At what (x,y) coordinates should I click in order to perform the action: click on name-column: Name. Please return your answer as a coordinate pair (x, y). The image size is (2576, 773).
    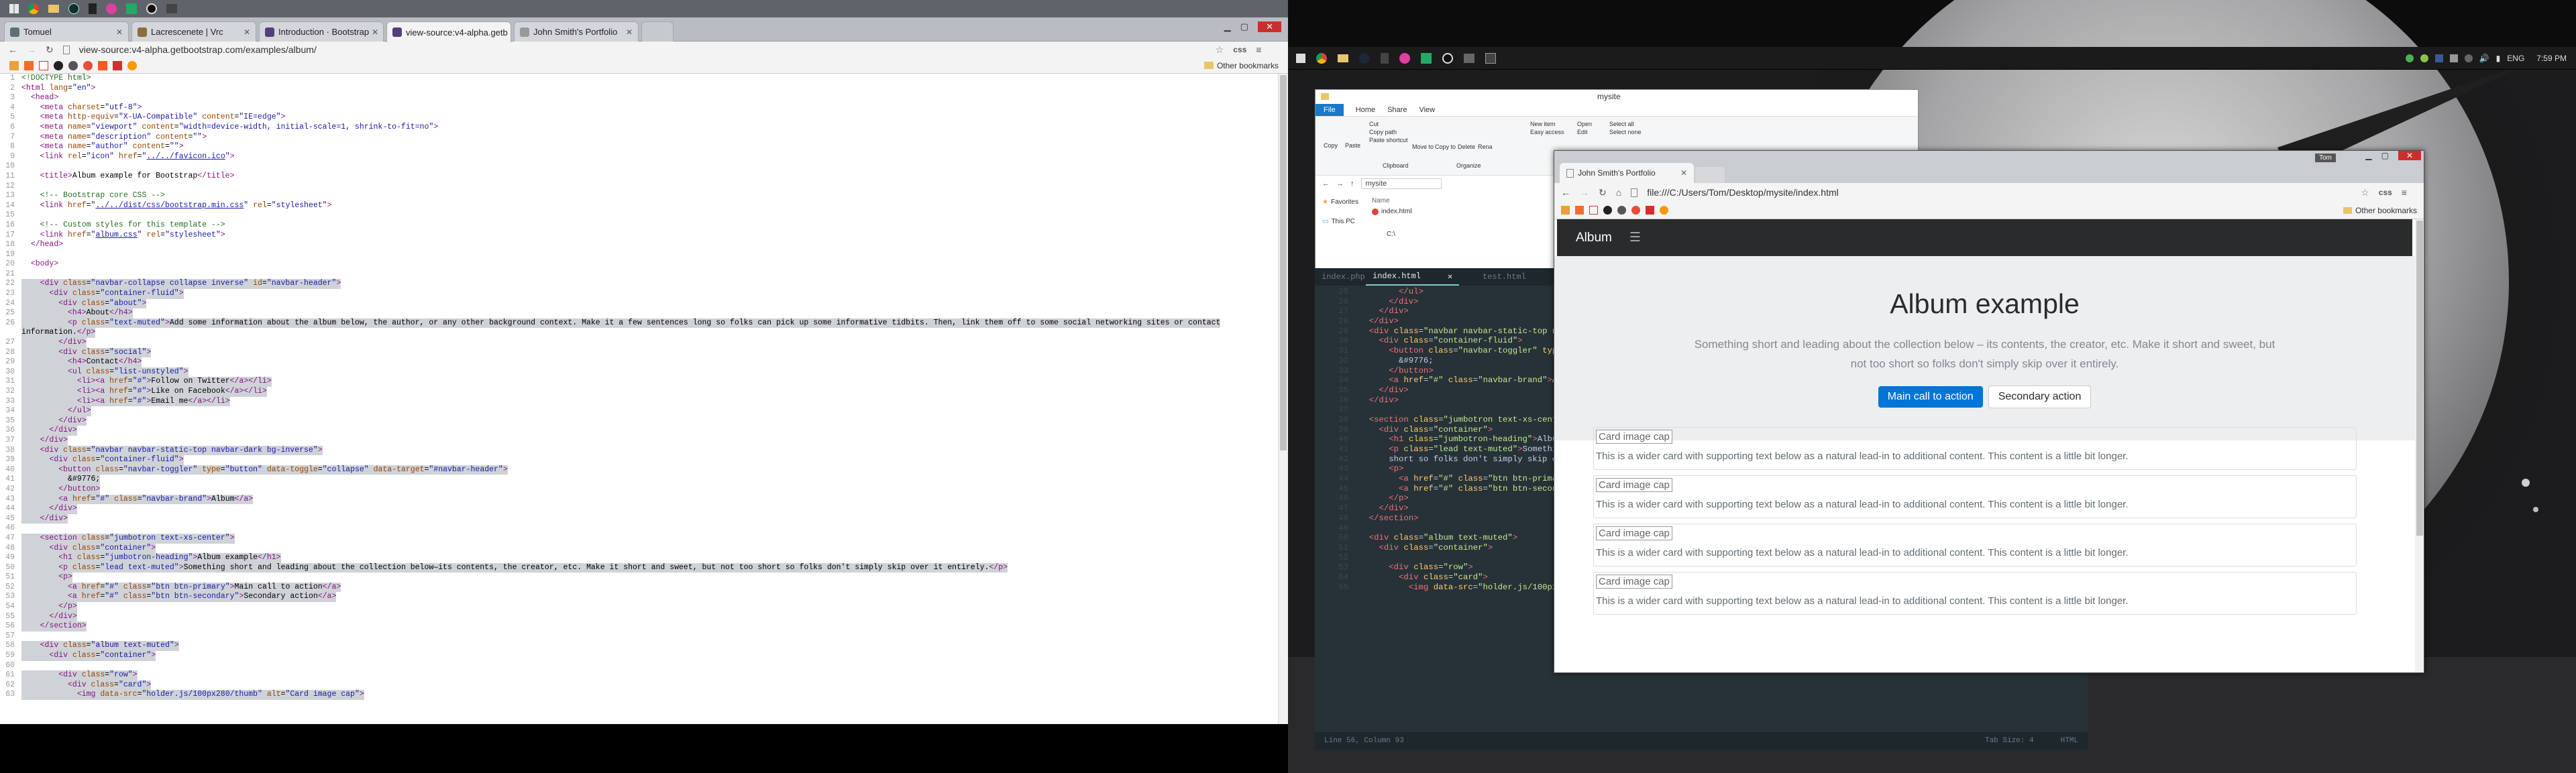
    Looking at the image, I should click on (1381, 201).